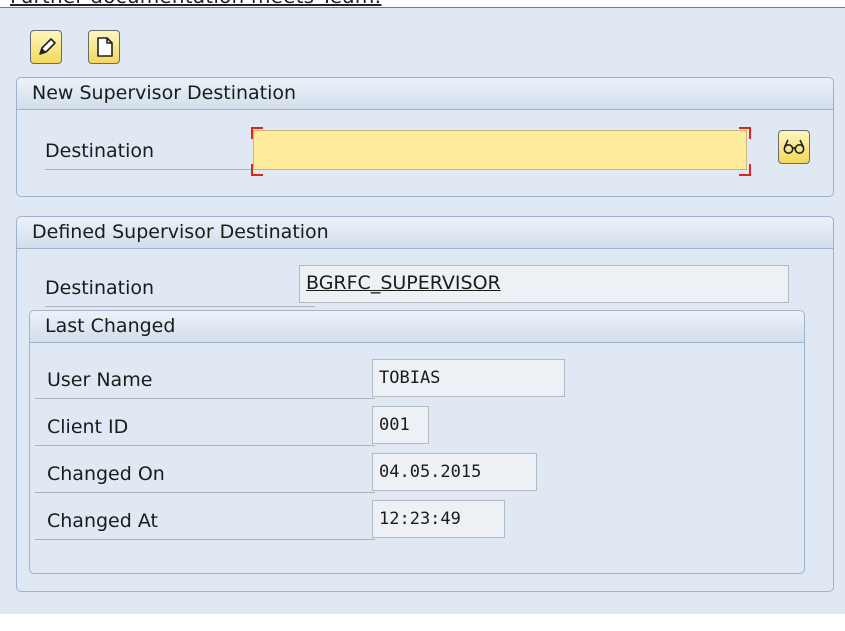 The width and height of the screenshot is (845, 631). I want to click on pencil-icon, so click(47, 46).